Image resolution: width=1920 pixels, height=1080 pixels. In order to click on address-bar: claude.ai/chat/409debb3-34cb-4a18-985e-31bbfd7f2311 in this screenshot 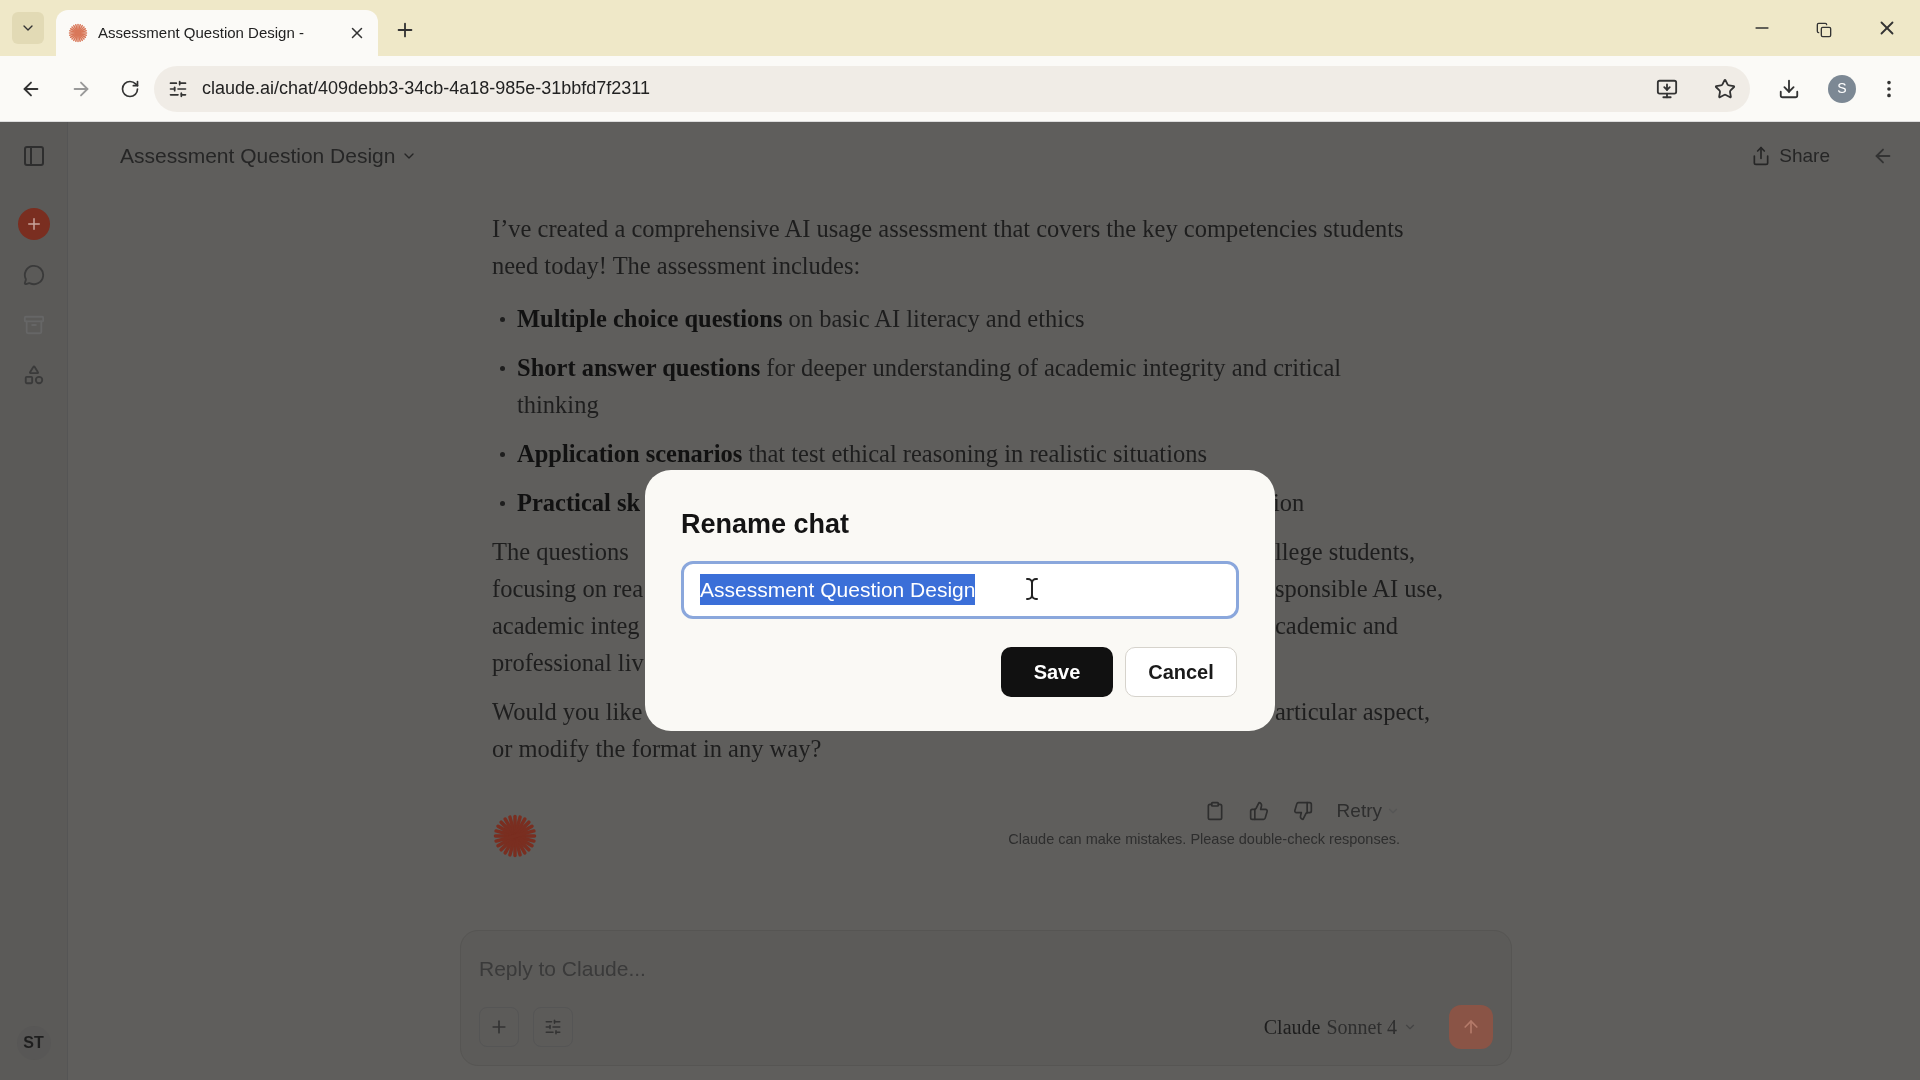, I will do `click(952, 88)`.